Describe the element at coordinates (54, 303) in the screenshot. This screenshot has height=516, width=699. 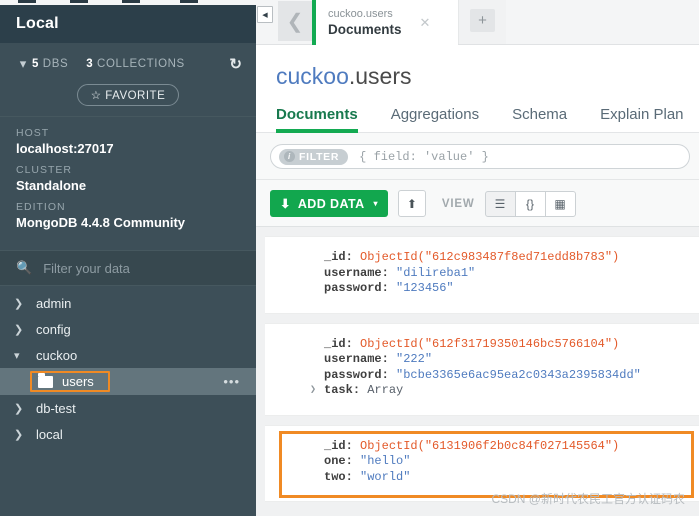
I see `db-name-admin: admin` at that location.